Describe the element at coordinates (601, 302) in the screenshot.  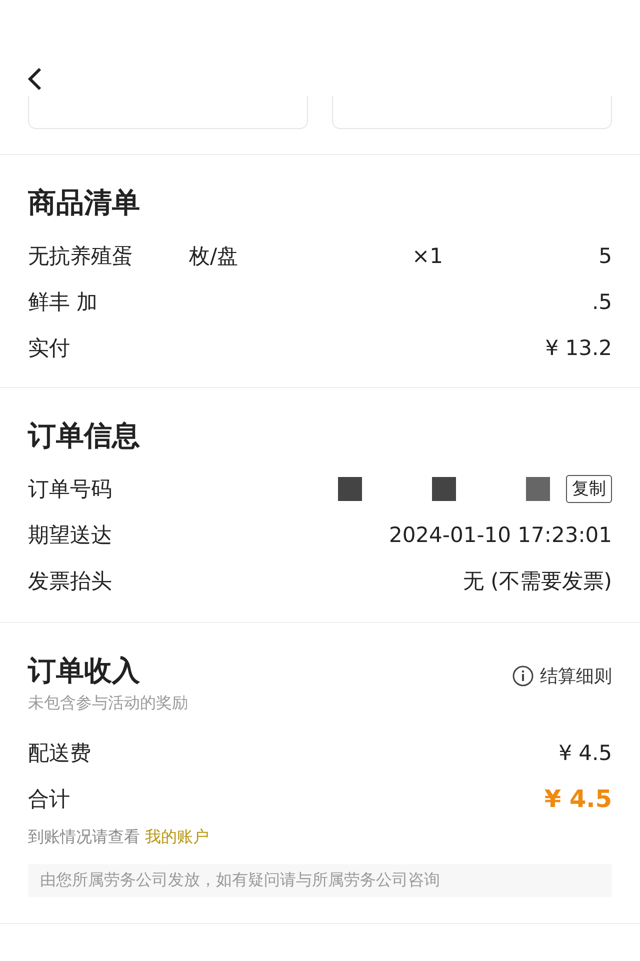
I see `item-price: .5` at that location.